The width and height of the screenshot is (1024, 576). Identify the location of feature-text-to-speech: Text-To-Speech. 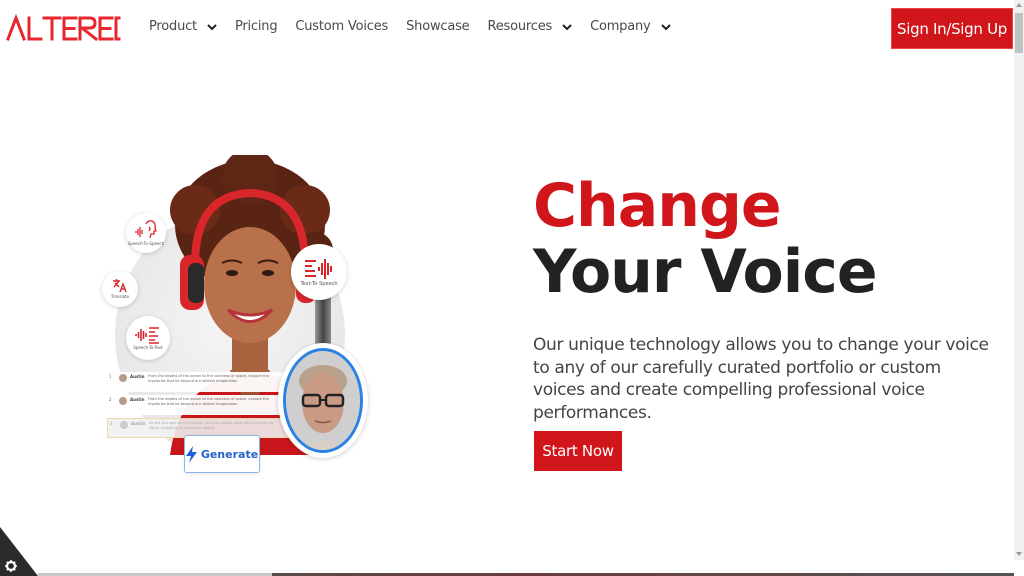
(319, 272).